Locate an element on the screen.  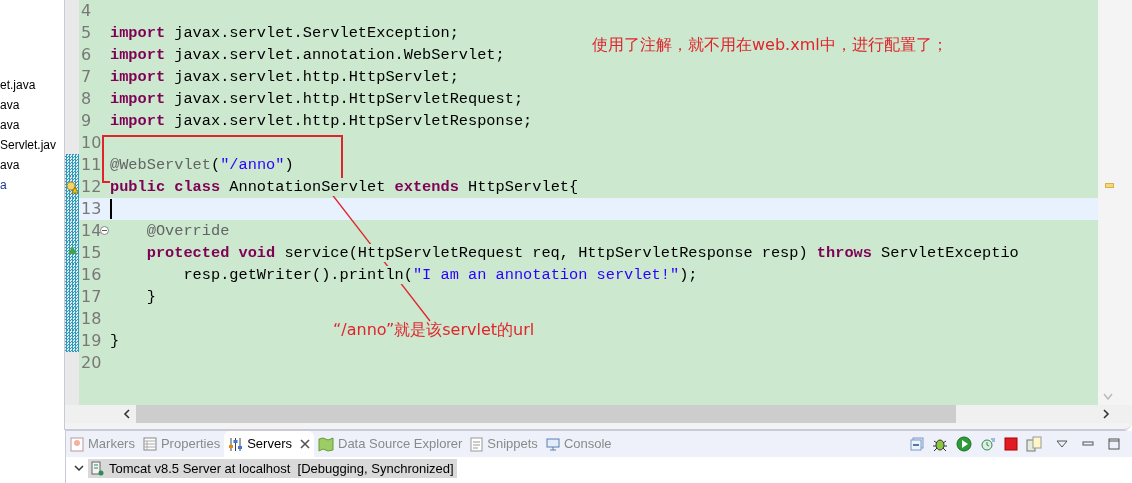
file-item: Servlet.jav is located at coordinates (32, 145).